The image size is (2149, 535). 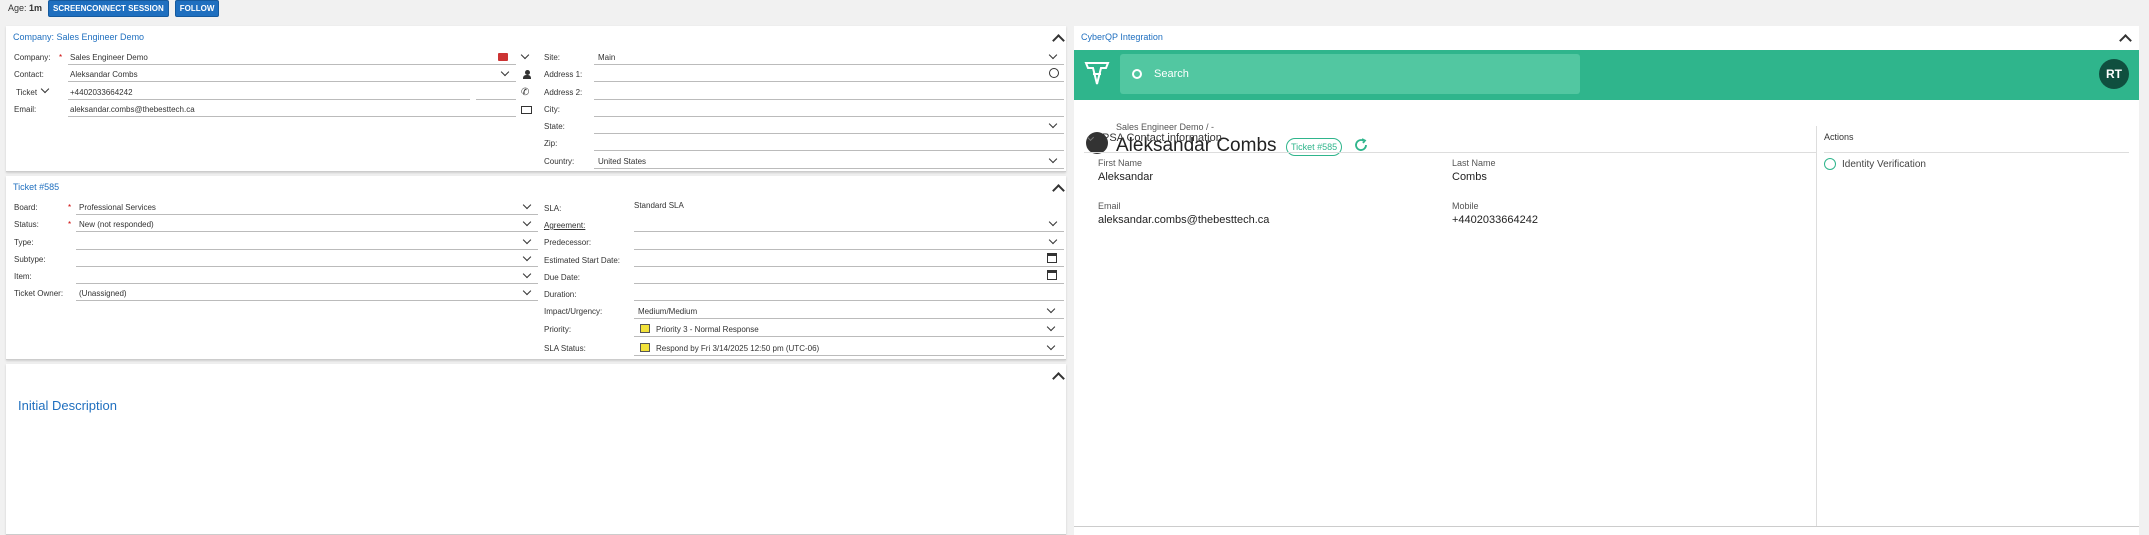 What do you see at coordinates (197, 8) in the screenshot?
I see `follow-button: FOLLOW` at bounding box center [197, 8].